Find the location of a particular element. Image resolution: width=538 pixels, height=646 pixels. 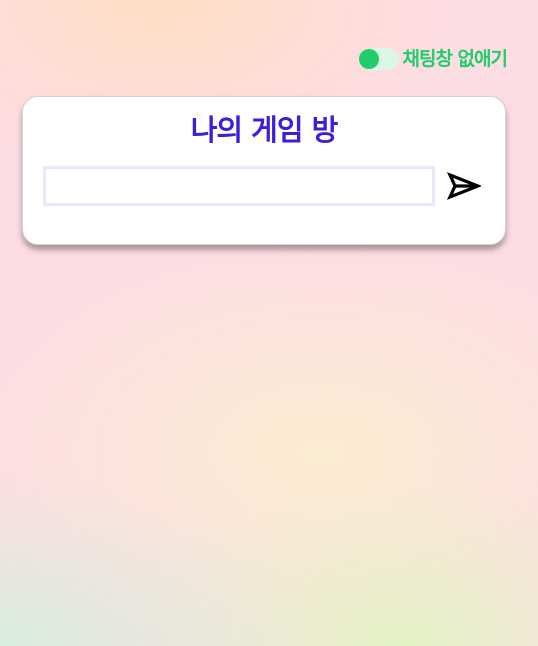

chat-toggle-label: 채팅창 없애기 is located at coordinates (455, 59).